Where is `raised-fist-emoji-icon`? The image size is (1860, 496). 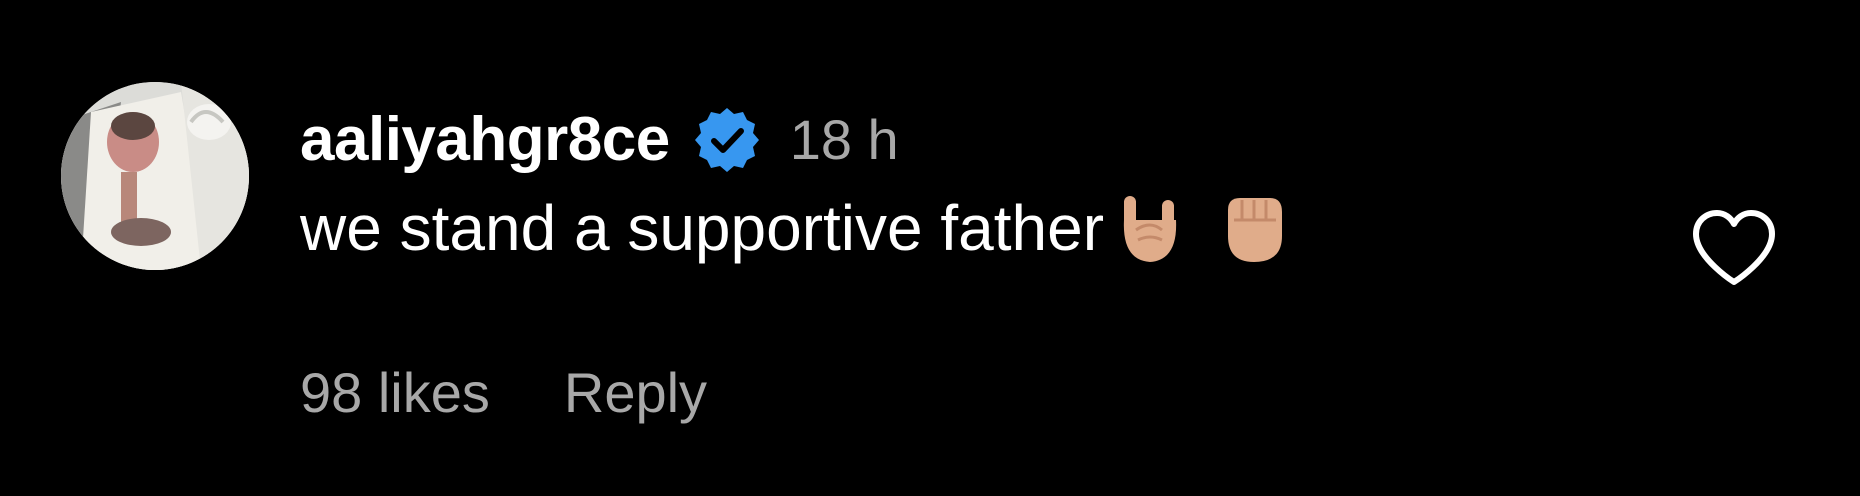 raised-fist-emoji-icon is located at coordinates (1254, 228).